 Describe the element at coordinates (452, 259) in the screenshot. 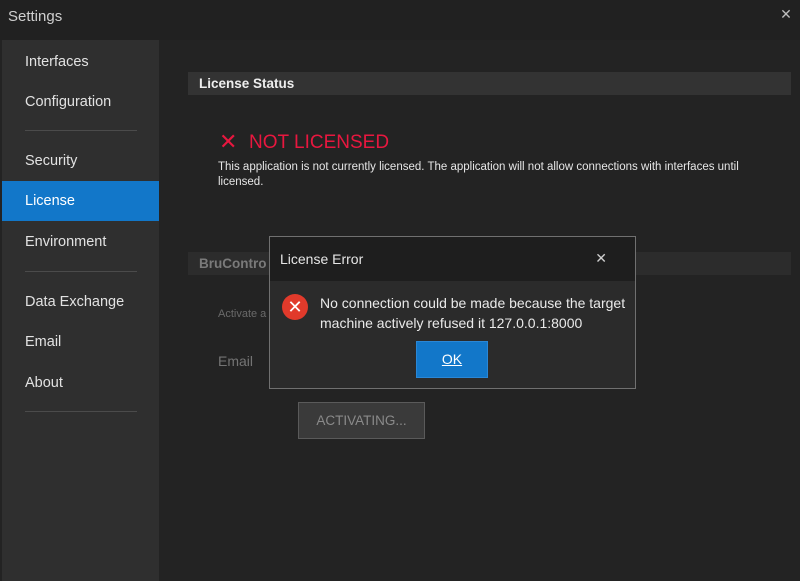

I see `dialog-title-bar: License Error ✕` at that location.